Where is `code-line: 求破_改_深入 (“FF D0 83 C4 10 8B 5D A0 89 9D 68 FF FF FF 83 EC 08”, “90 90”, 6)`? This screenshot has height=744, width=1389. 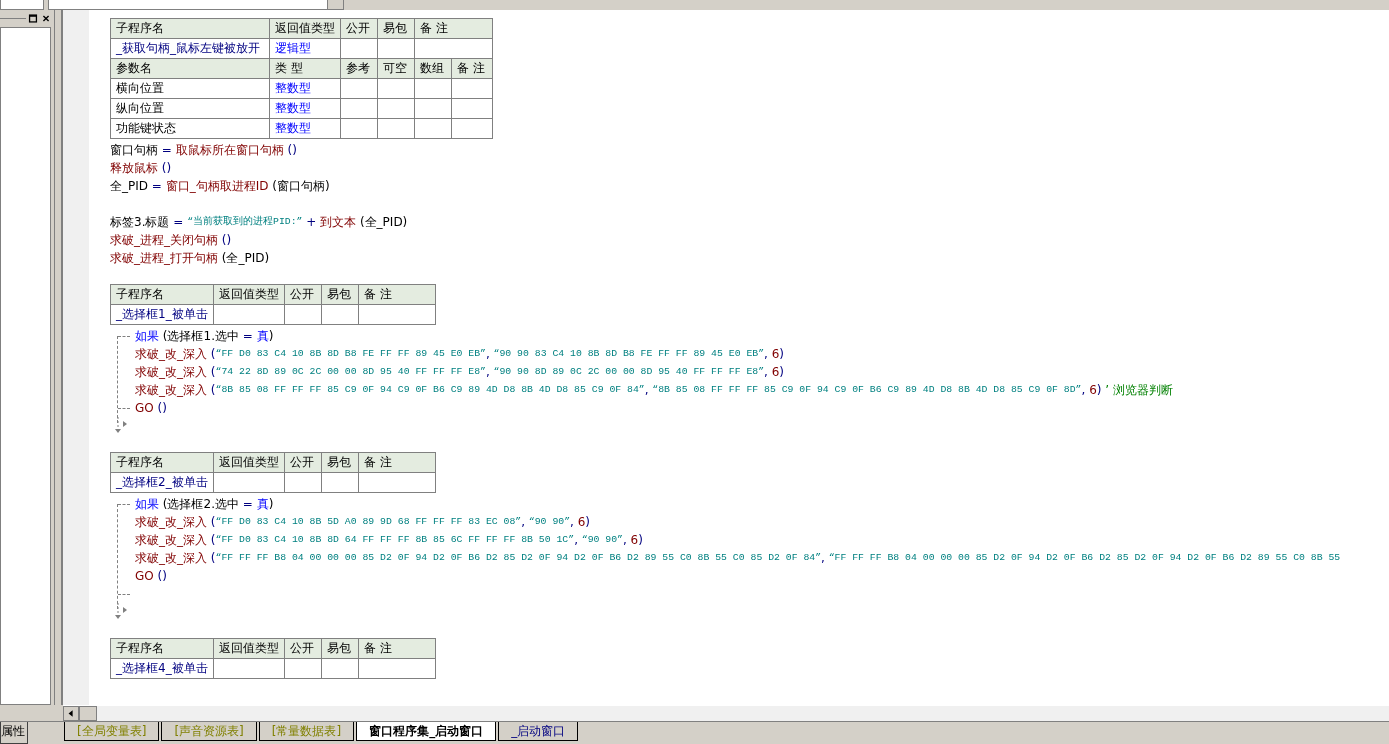
code-line: 求破_改_深入 (“FF D0 83 C4 10 8B 5D A0 89 9D 68 FF FF FF 83 EC 08”, “90 90”, 6) is located at coordinates (362, 522).